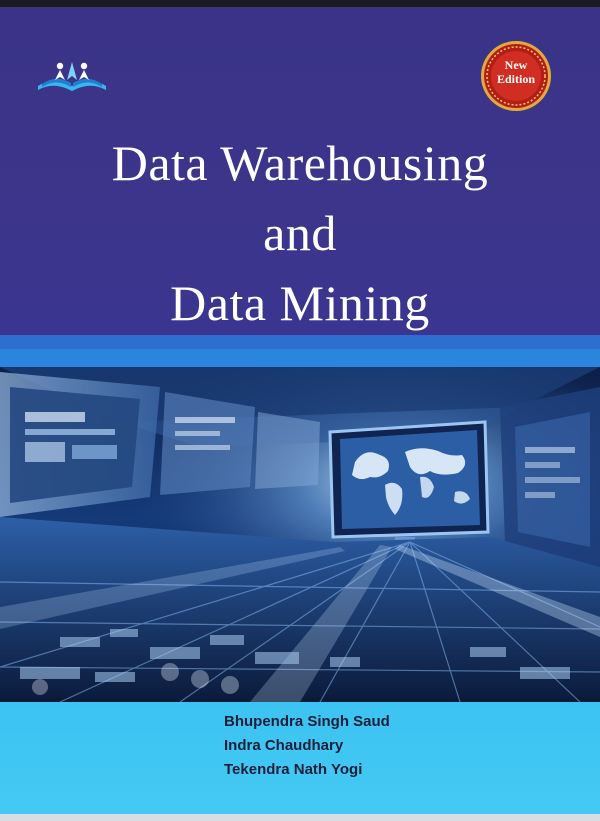  I want to click on title-line-2: and, so click(300, 233).